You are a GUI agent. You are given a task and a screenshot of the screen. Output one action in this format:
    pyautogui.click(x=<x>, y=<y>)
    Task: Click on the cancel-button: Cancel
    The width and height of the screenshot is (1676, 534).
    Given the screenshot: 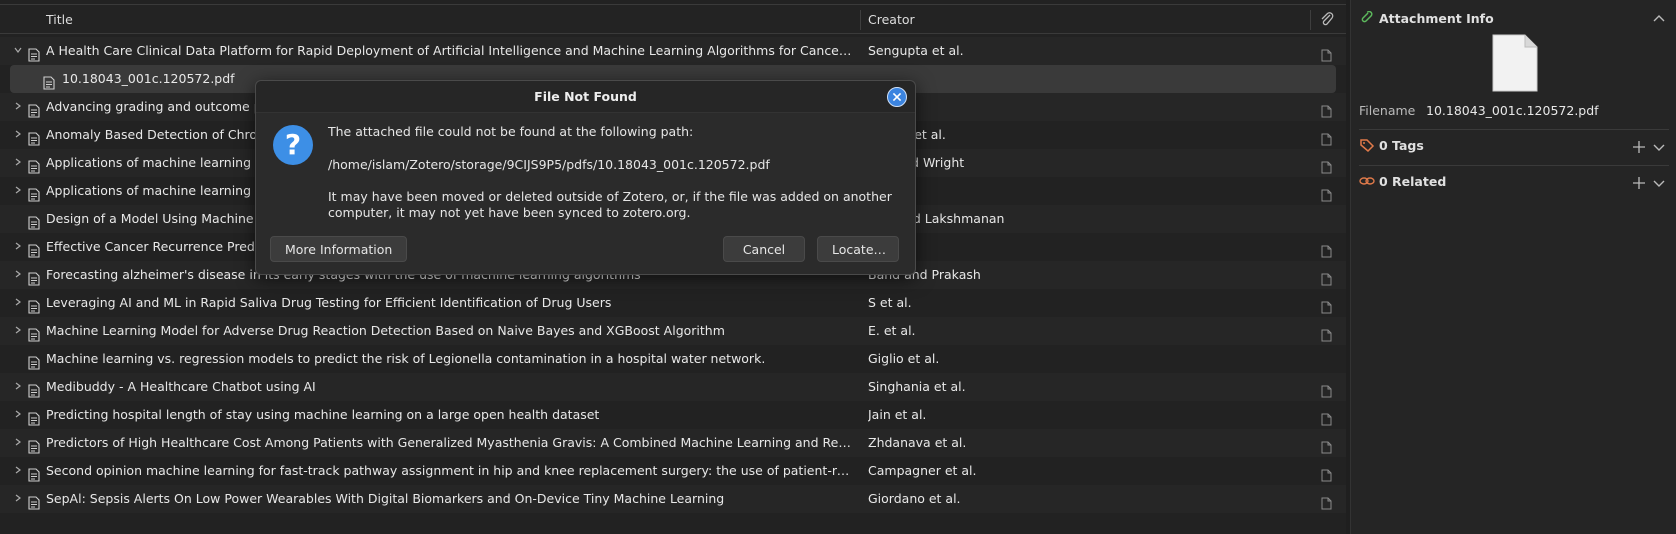 What is the action you would take?
    pyautogui.click(x=764, y=249)
    